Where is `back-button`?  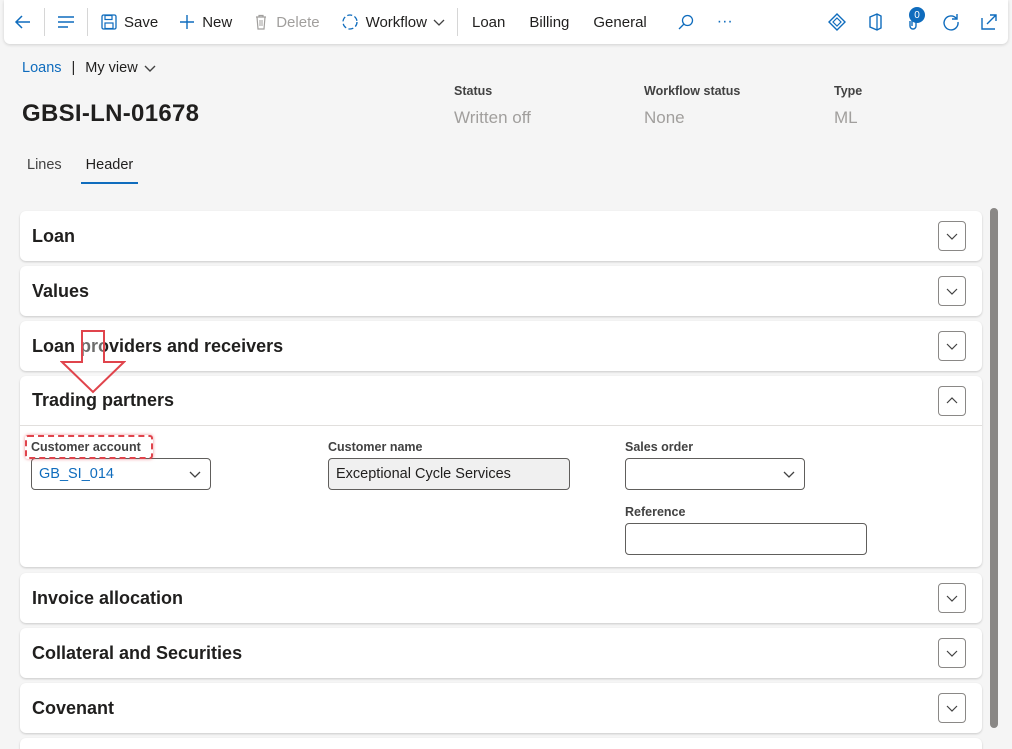
back-button is located at coordinates (23, 22).